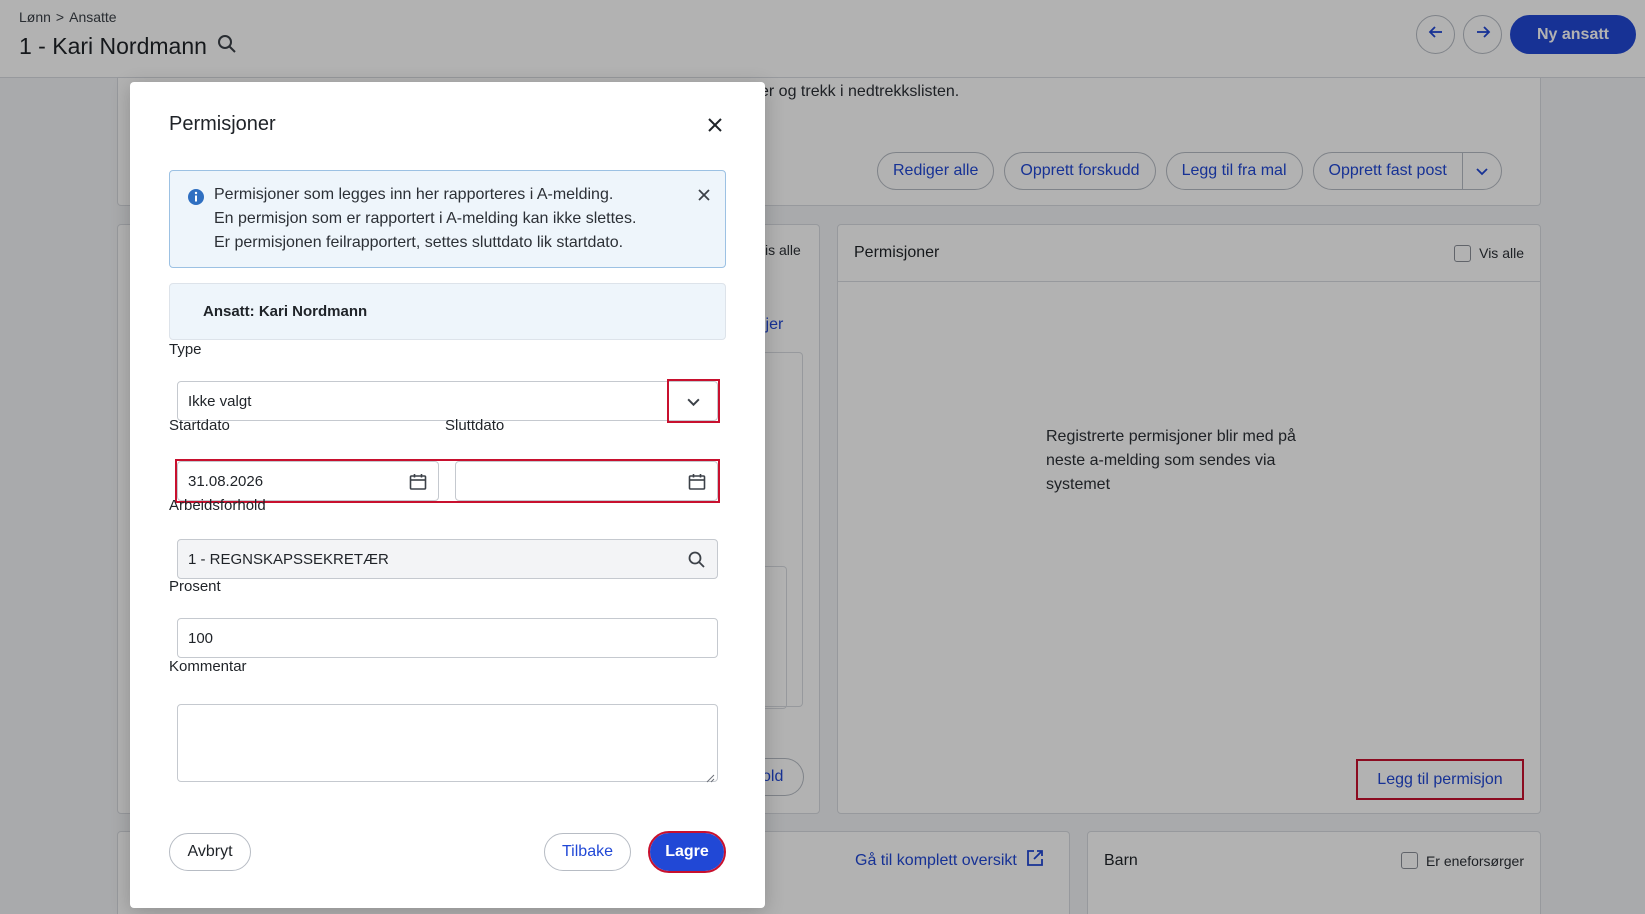 This screenshot has height=914, width=1645. What do you see at coordinates (196, 197) in the screenshot?
I see `info-icon` at bounding box center [196, 197].